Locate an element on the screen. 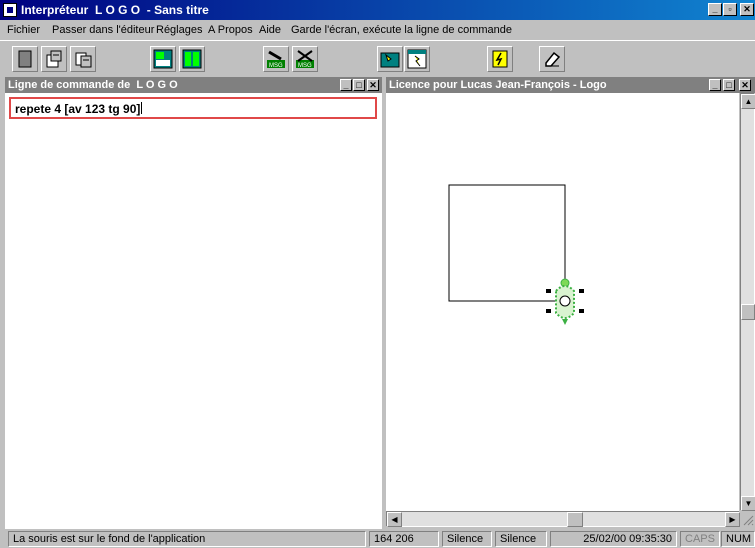 The height and width of the screenshot is (548, 755). scroll-down-button: ▼ is located at coordinates (748, 503).